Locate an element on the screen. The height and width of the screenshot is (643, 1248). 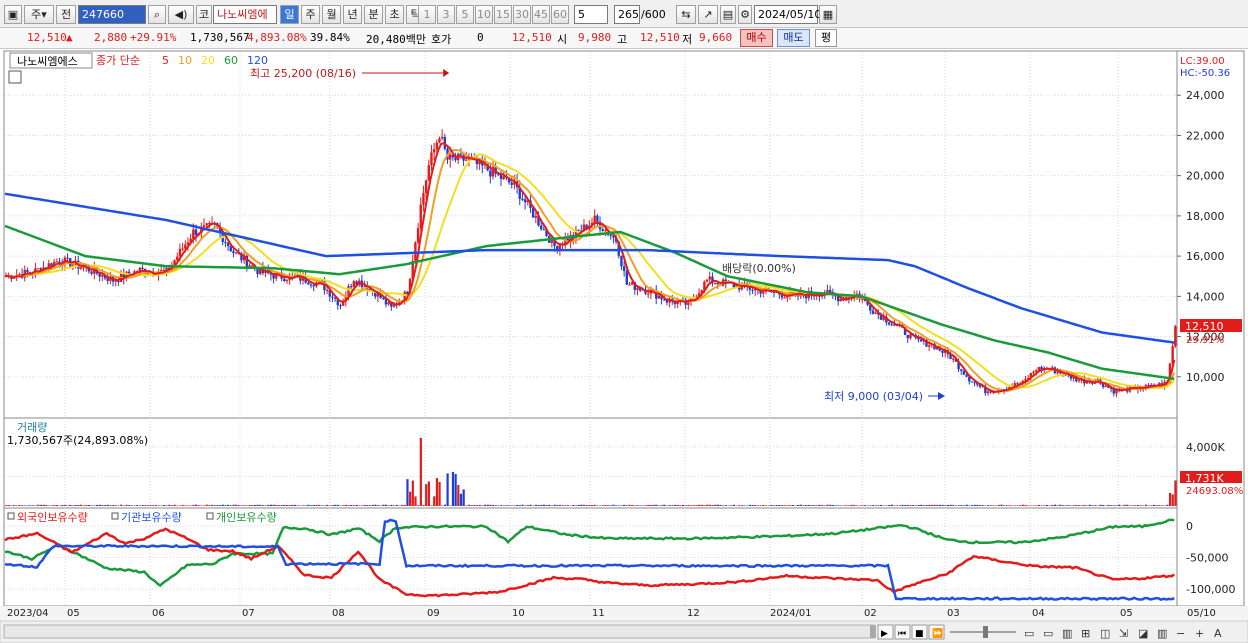
interval-6: 45 is located at coordinates (541, 14).